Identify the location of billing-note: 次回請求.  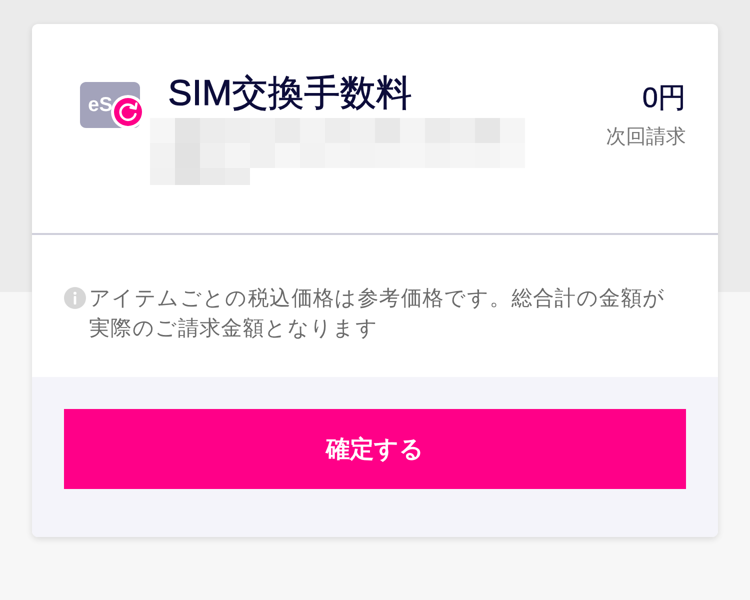
(646, 137).